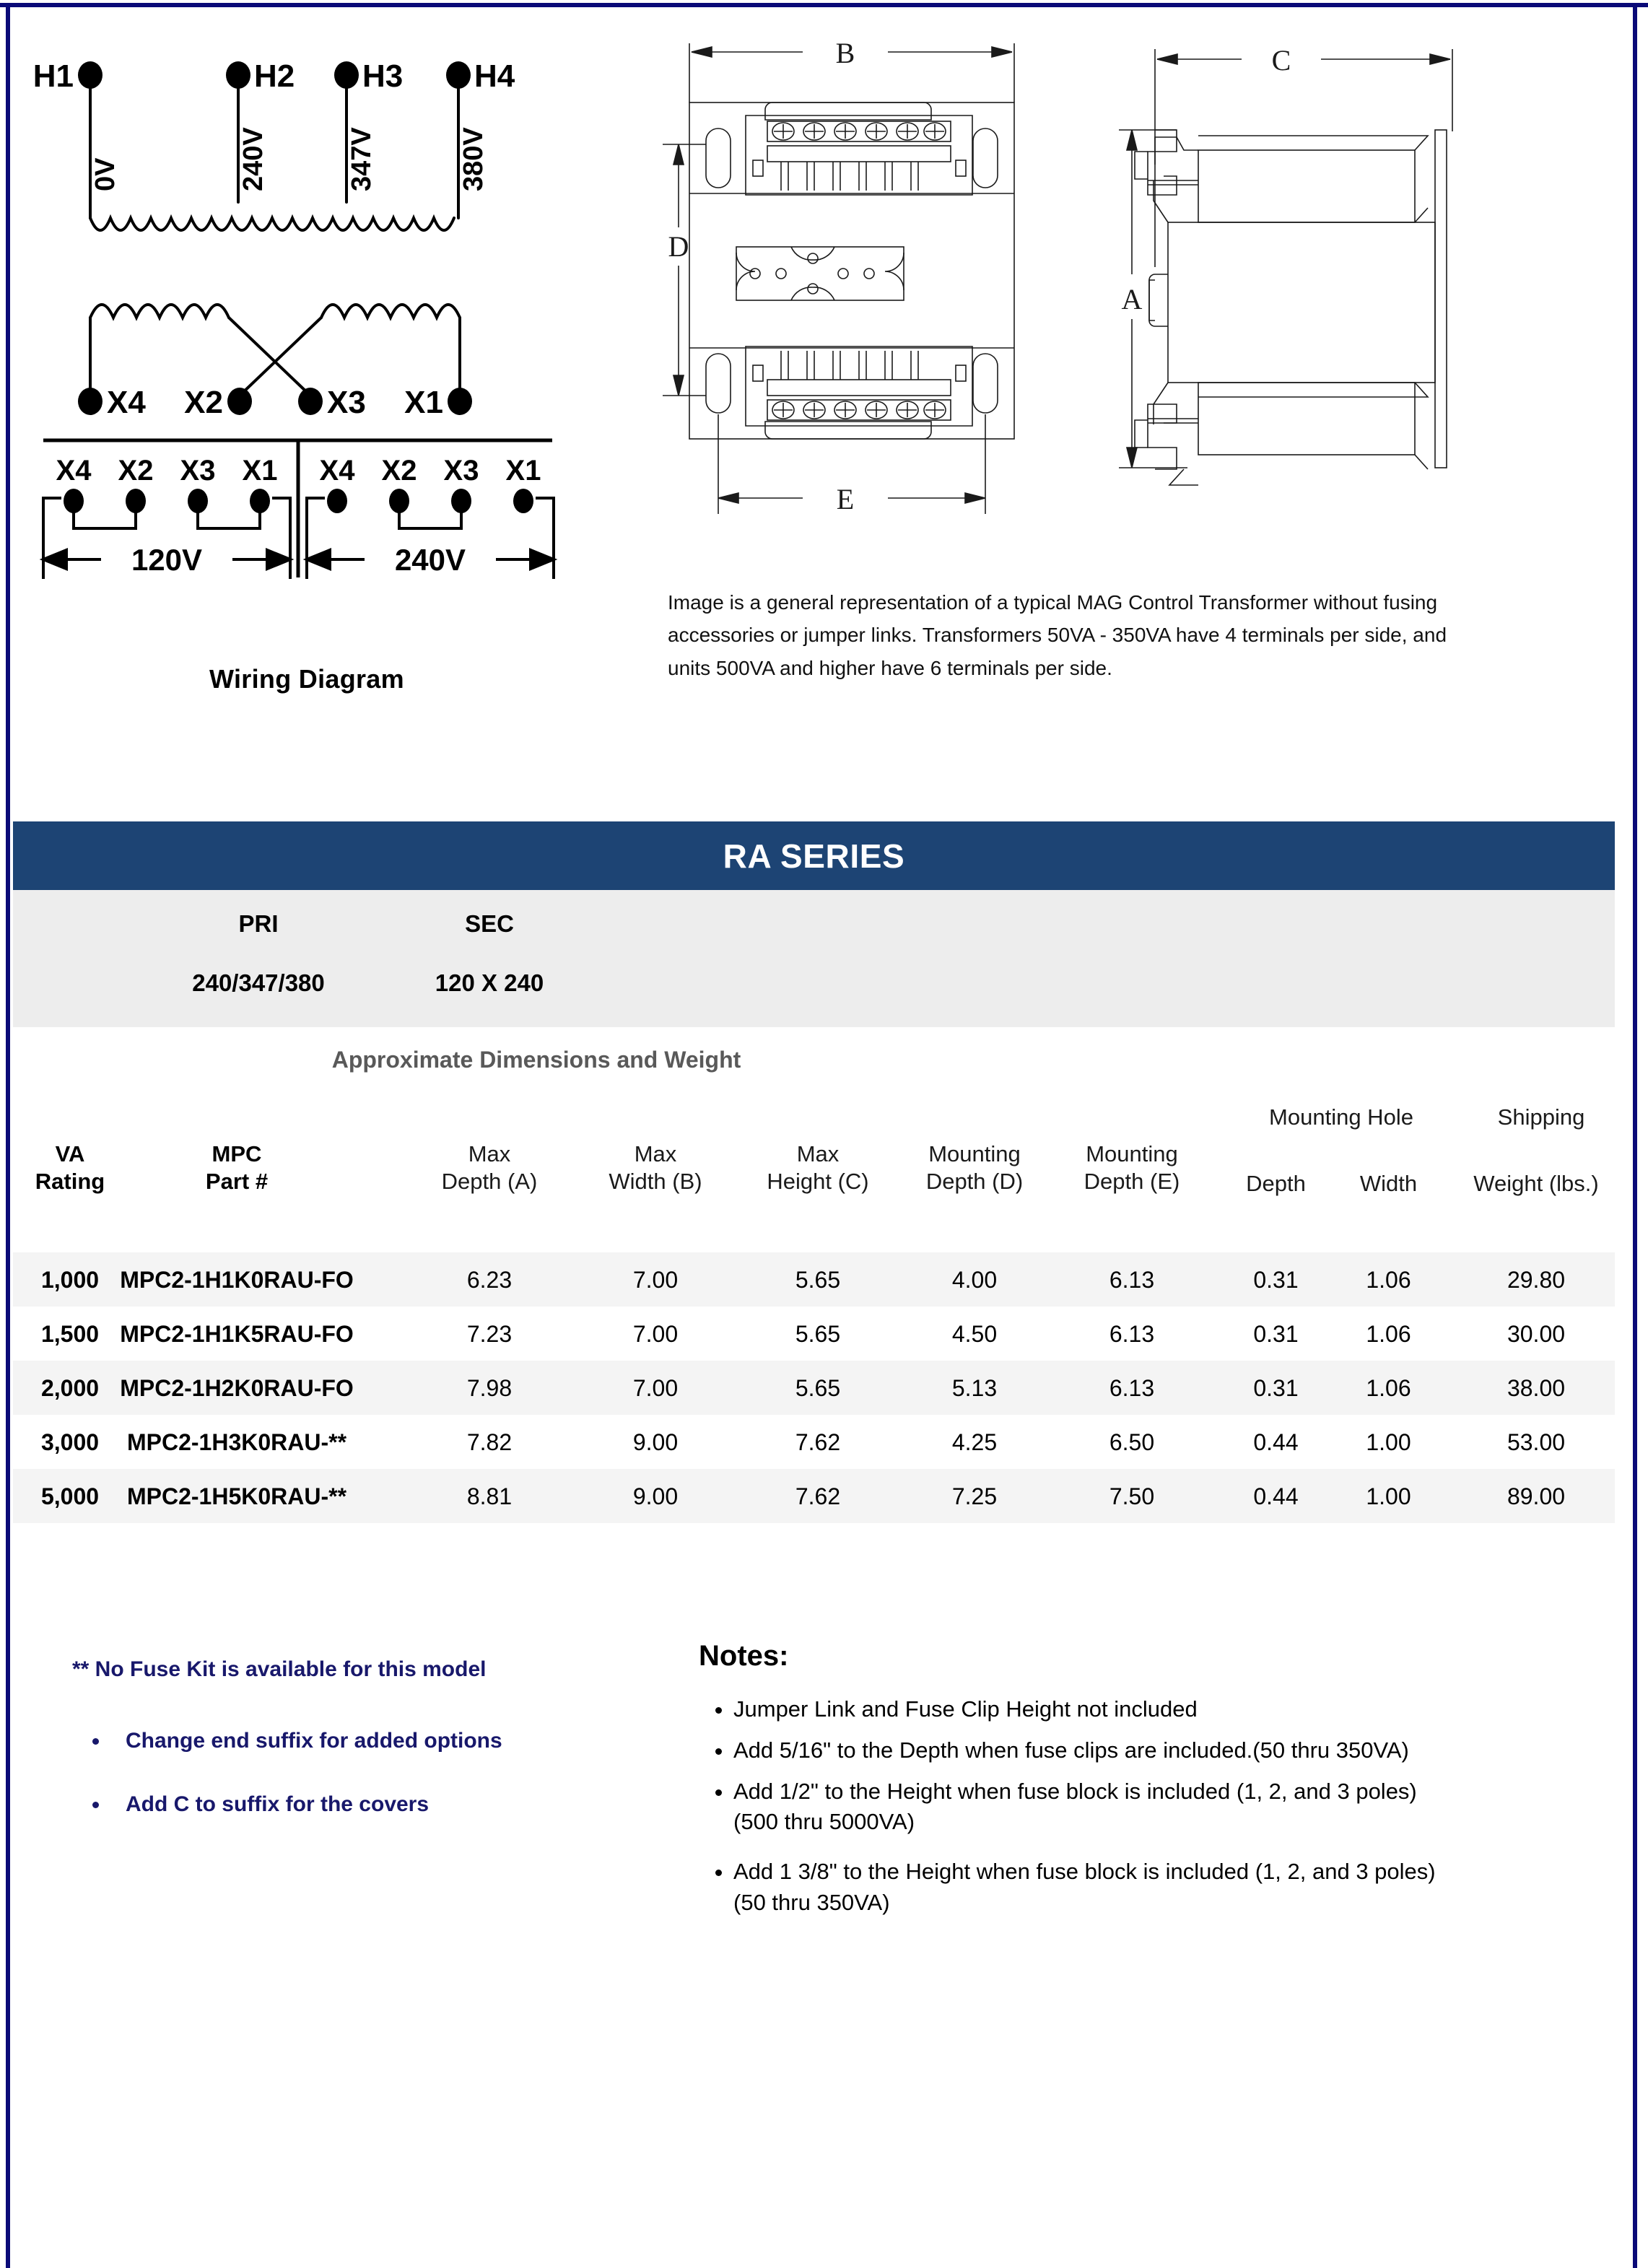 Image resolution: width=1648 pixels, height=2268 pixels. Describe the element at coordinates (70, 1388) in the screenshot. I see `table-cell: 2,000` at that location.